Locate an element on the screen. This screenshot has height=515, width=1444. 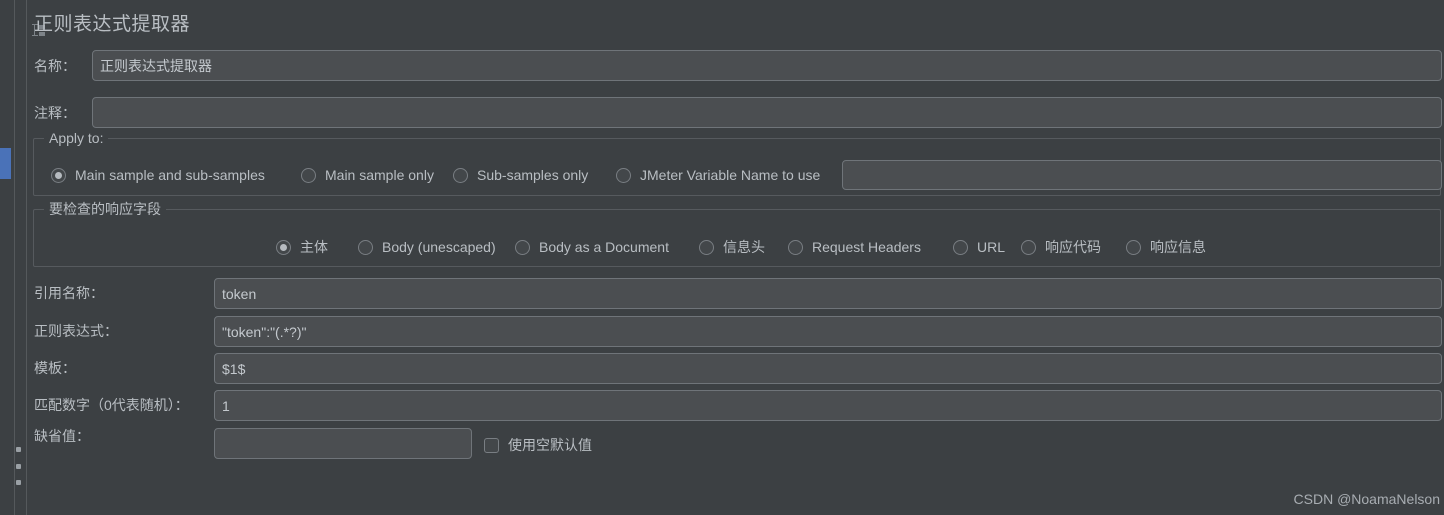
radio-jmeter-variable-name: JMeter Variable Name to use is located at coordinates (718, 175).